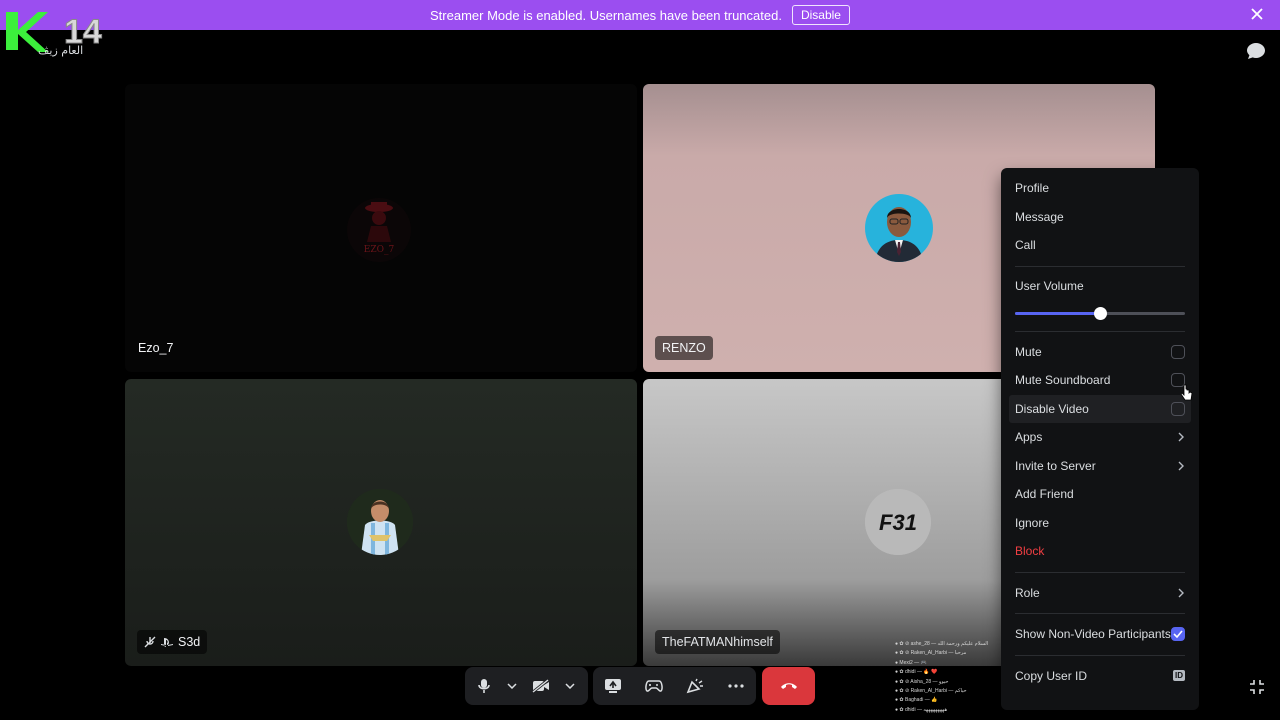 Image resolution: width=1280 pixels, height=720 pixels. I want to click on share-screen-button, so click(613, 686).